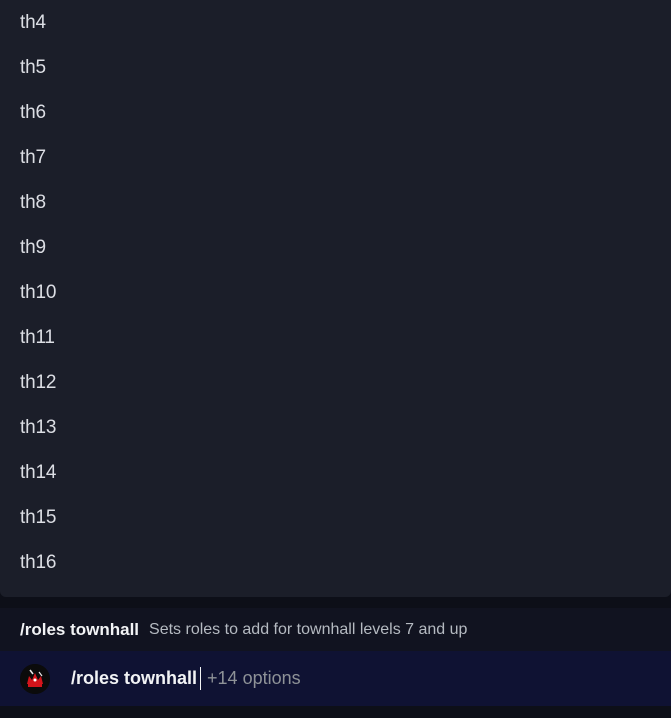 The height and width of the screenshot is (718, 671). Describe the element at coordinates (335, 382) in the screenshot. I see `option-th12: th12` at that location.